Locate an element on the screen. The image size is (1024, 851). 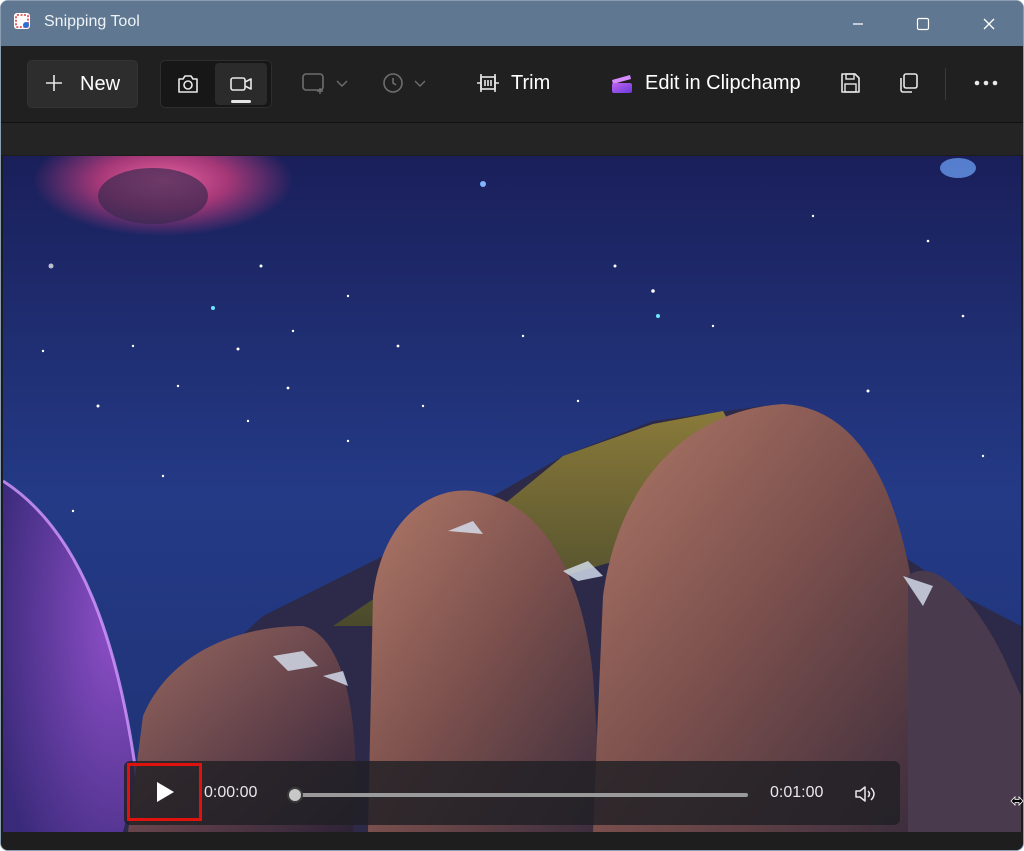
close-button is located at coordinates (989, 23).